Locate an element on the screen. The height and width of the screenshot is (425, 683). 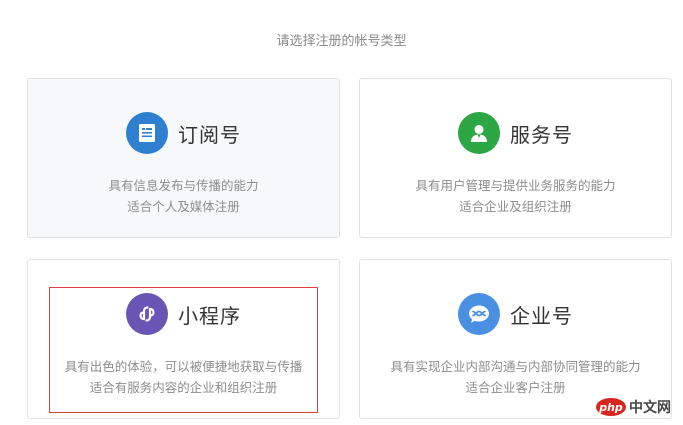
card-header: 企业号 is located at coordinates (515, 314).